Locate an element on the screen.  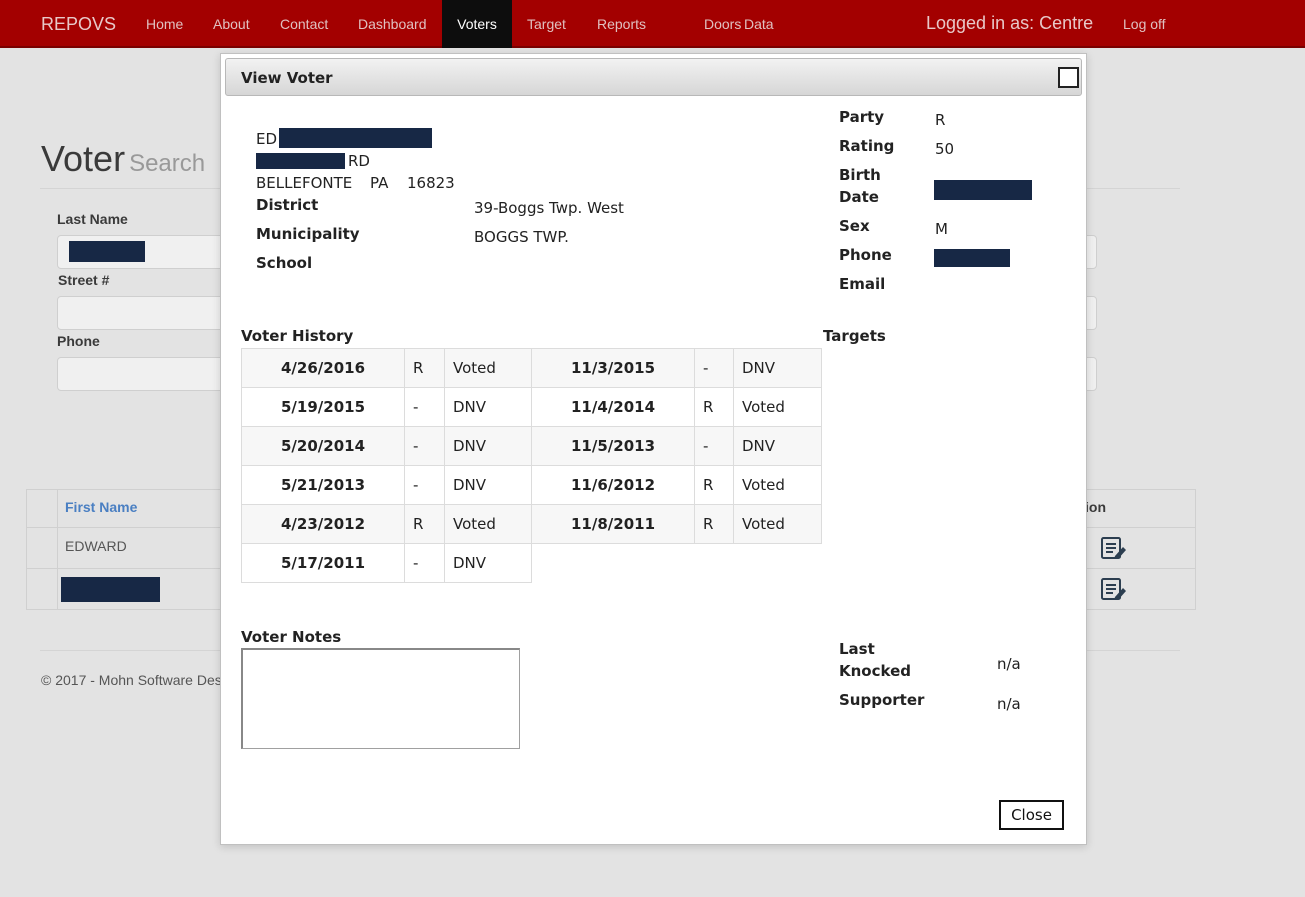
supporter-value: n/a is located at coordinates (1009, 704).